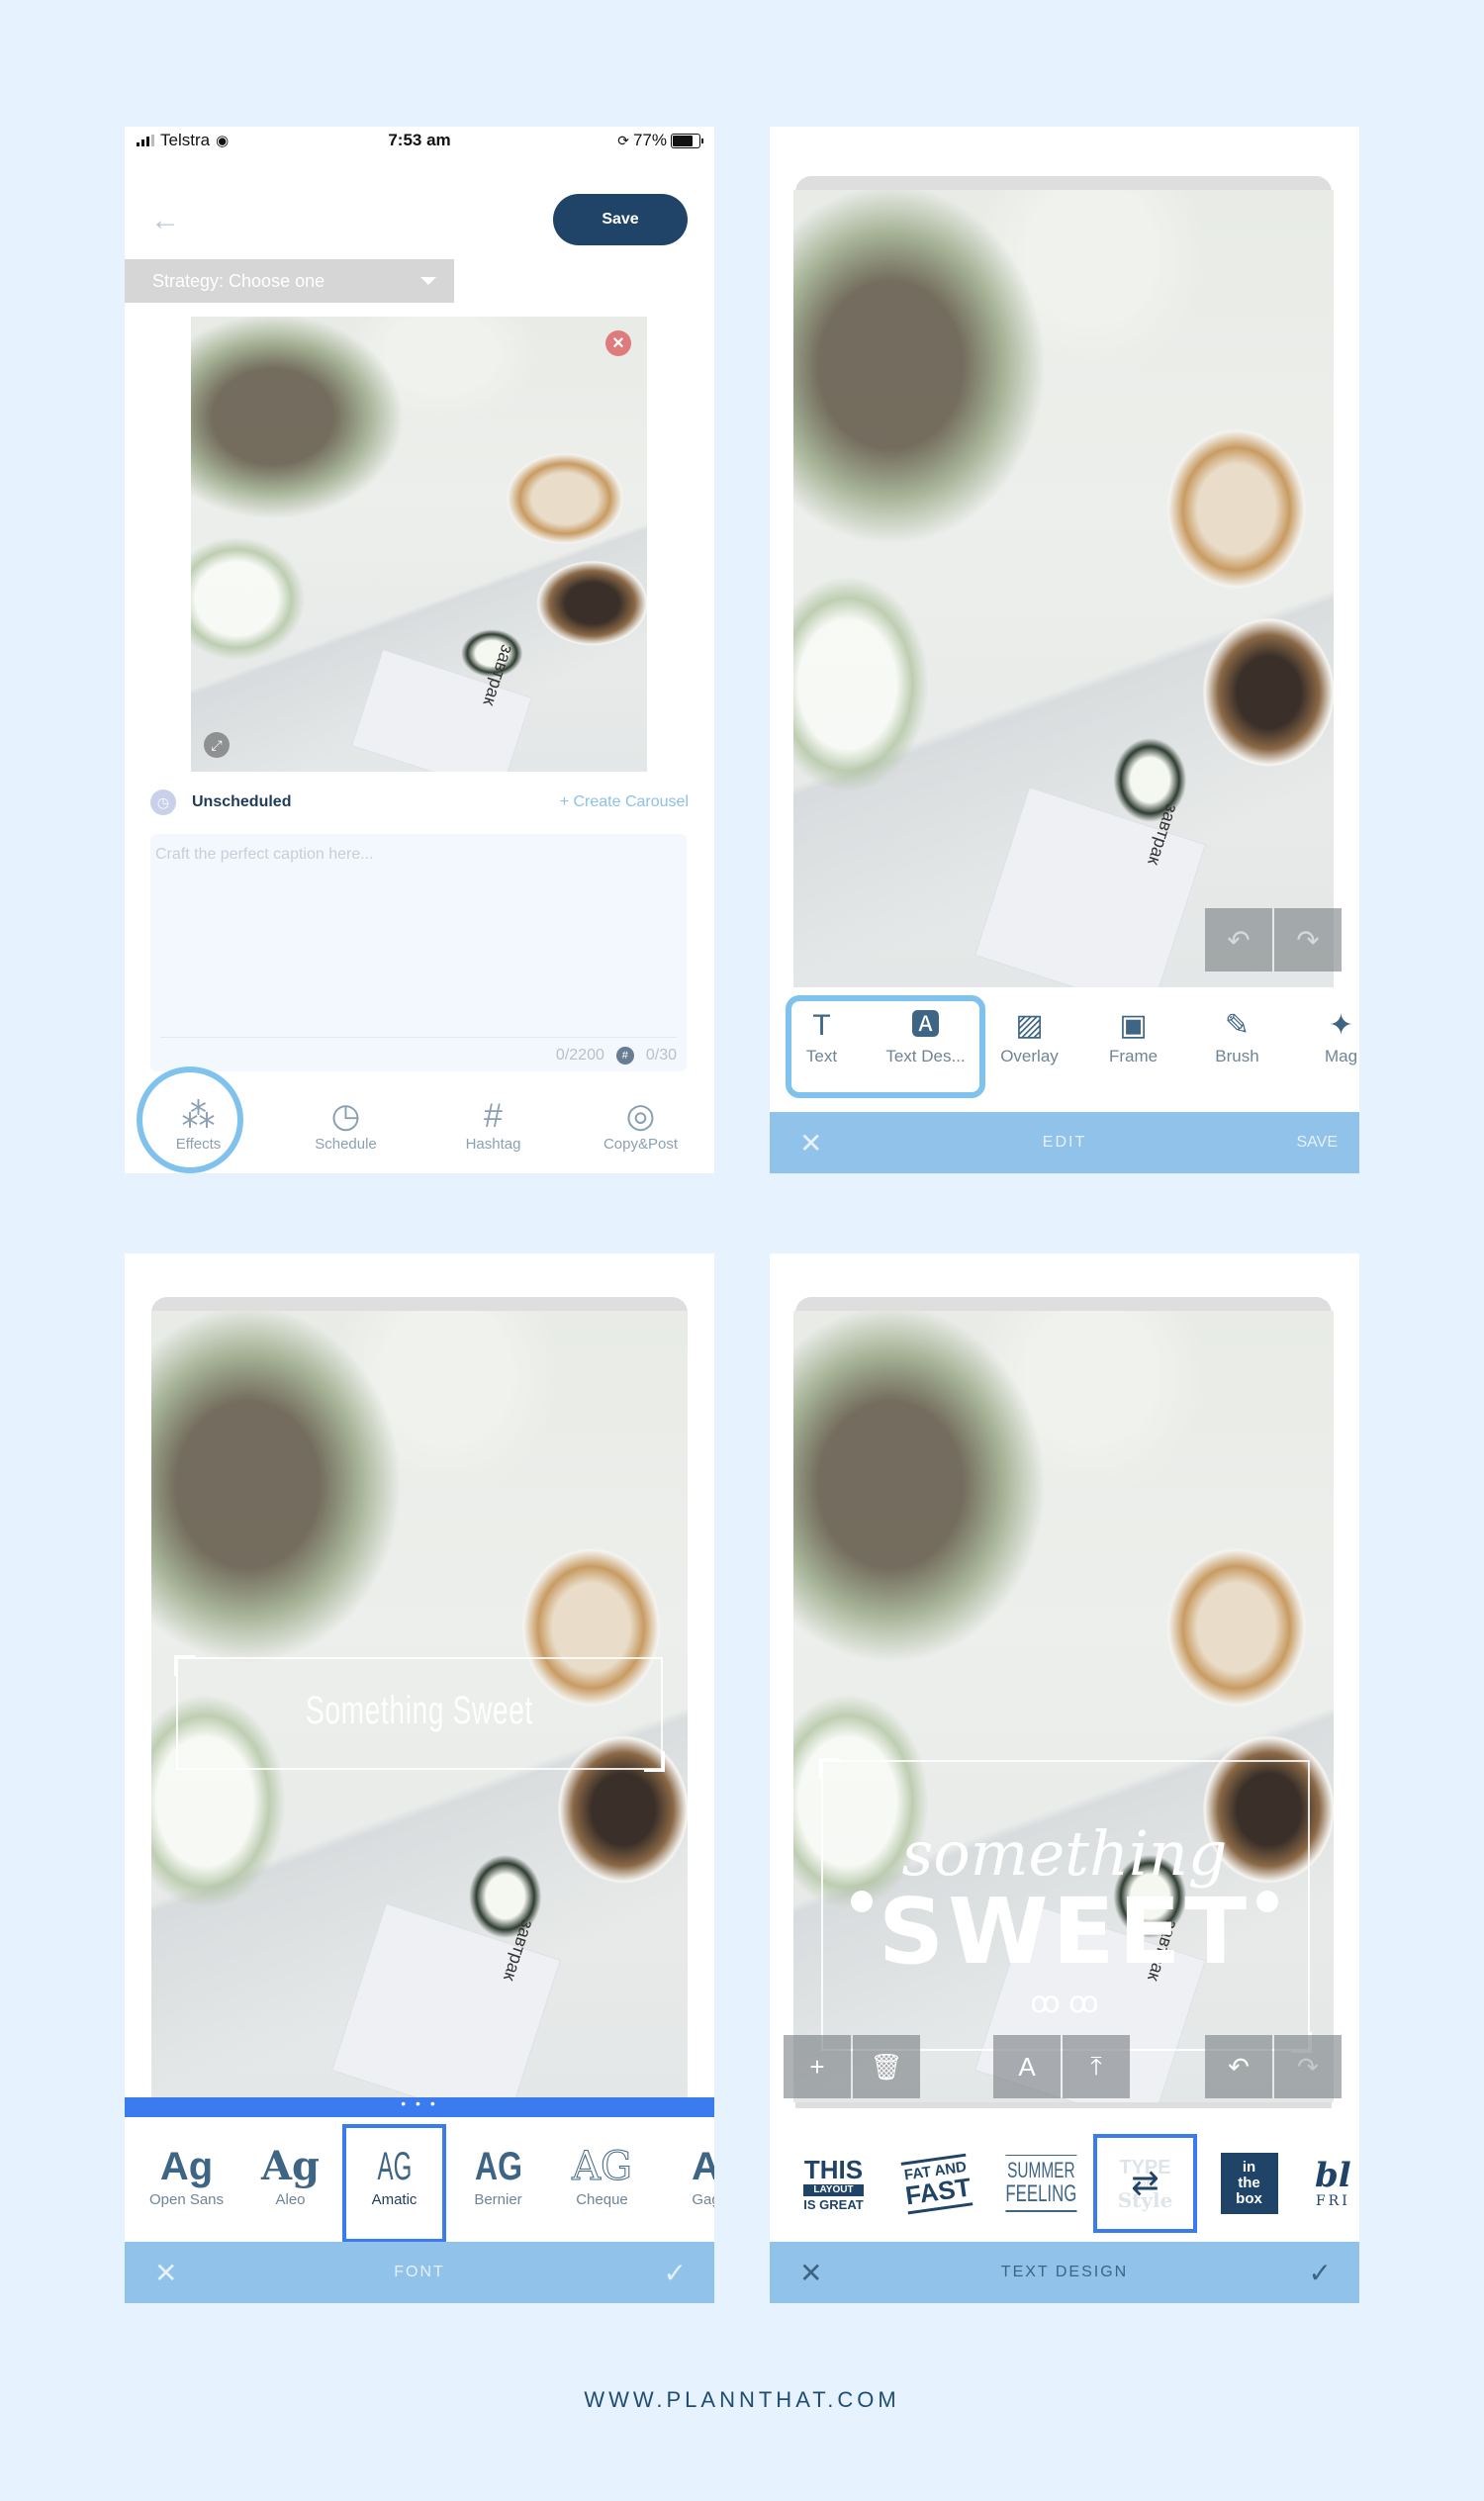  I want to click on battery-icon, so click(687, 140).